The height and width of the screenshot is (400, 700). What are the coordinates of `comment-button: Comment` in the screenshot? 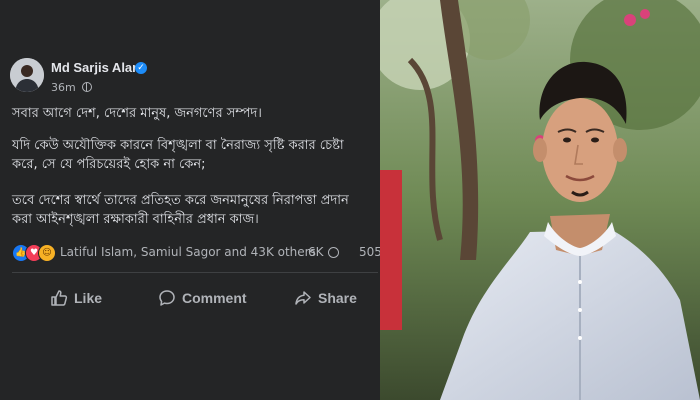 It's located at (202, 298).